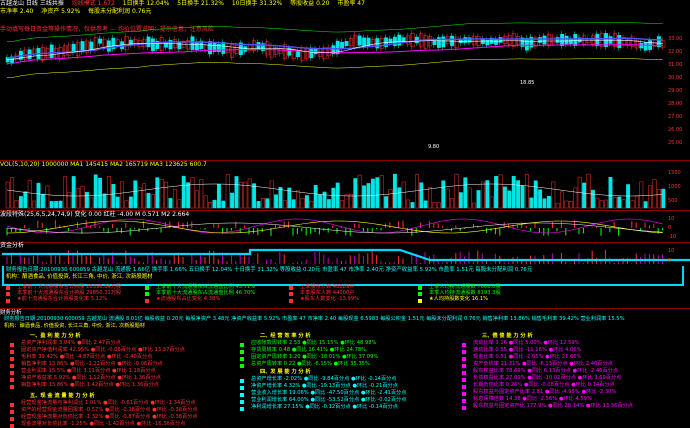  What do you see at coordinates (97, 357) in the screenshot?
I see `metric-row: 毛利率 39.42% ●同比 -4.87百分点 ●环比 -0.40百分点` at bounding box center [97, 357].